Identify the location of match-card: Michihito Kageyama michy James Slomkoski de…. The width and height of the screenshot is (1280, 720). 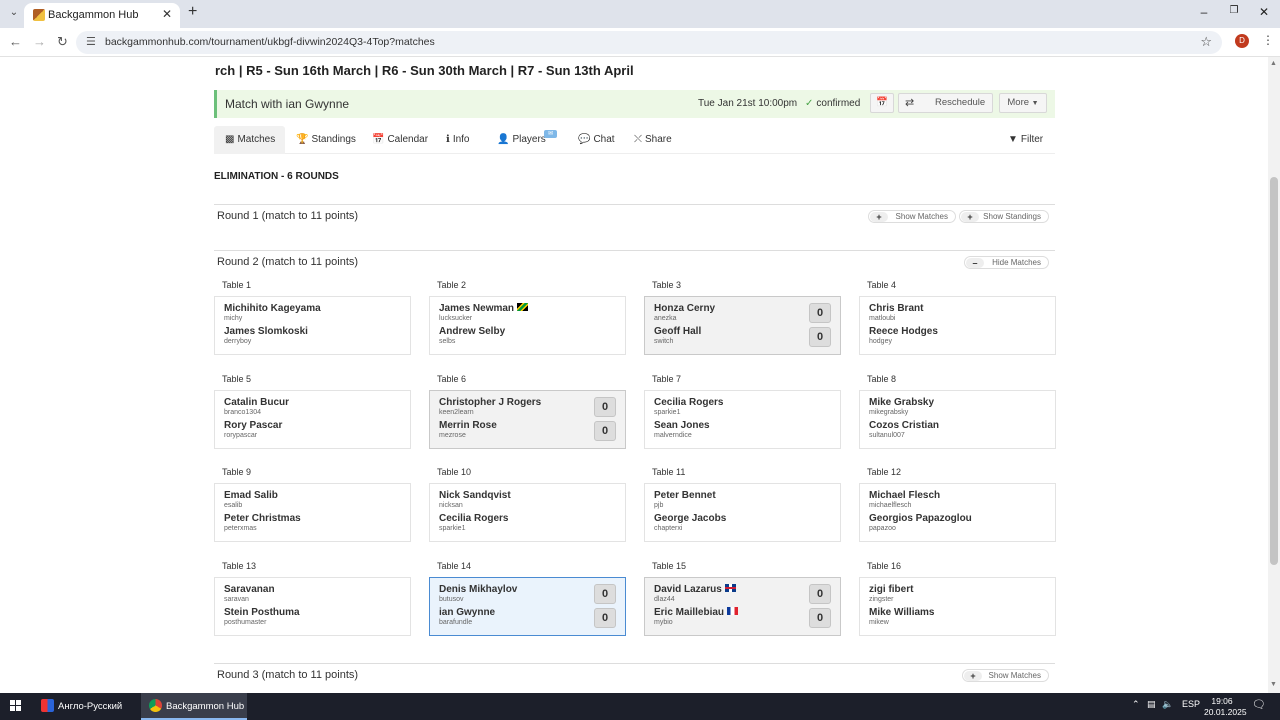
(312, 325).